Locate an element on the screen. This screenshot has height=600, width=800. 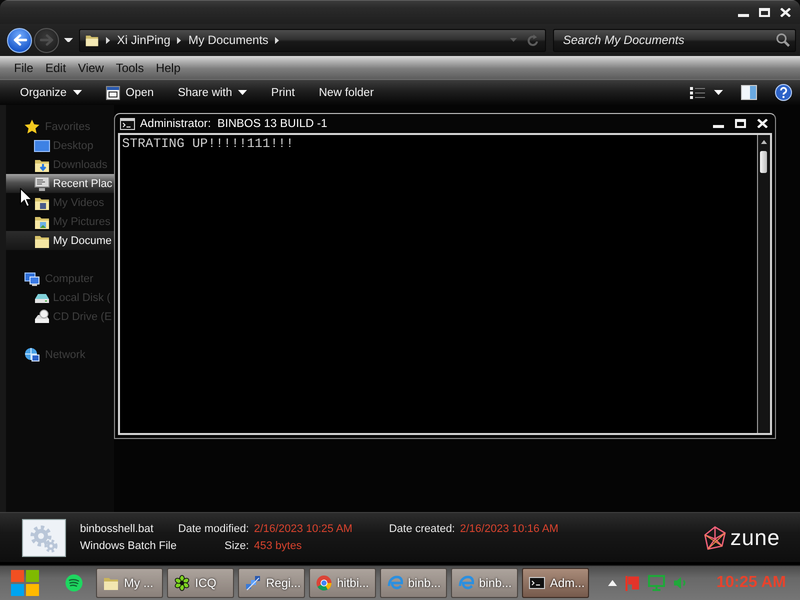
pane-icon is located at coordinates (749, 92).